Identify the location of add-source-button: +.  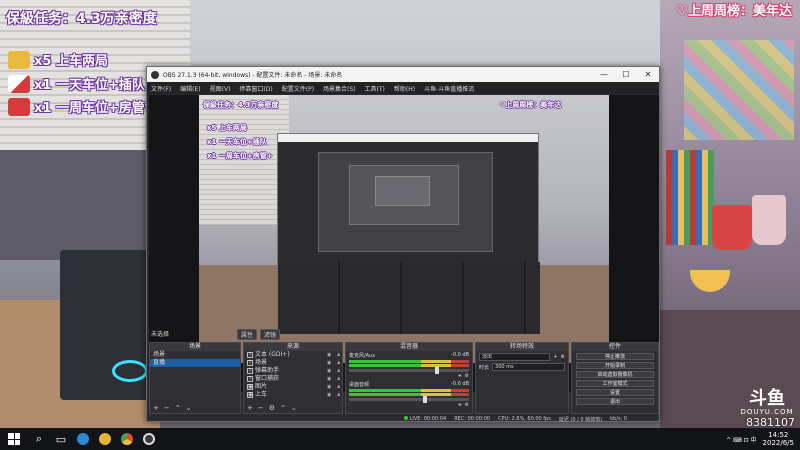
(250, 408).